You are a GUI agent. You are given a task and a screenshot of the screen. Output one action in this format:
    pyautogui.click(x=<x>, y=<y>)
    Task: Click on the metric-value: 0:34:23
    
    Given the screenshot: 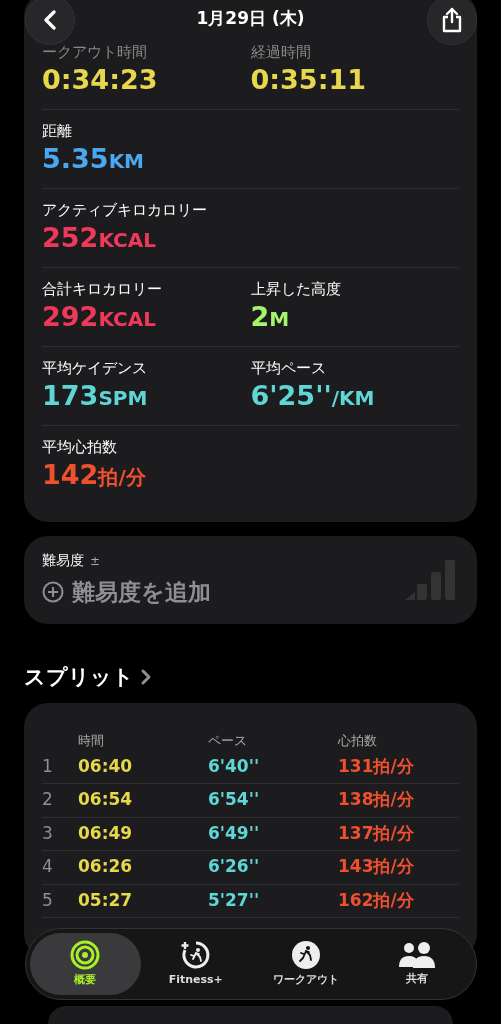 What is the action you would take?
    pyautogui.click(x=100, y=80)
    